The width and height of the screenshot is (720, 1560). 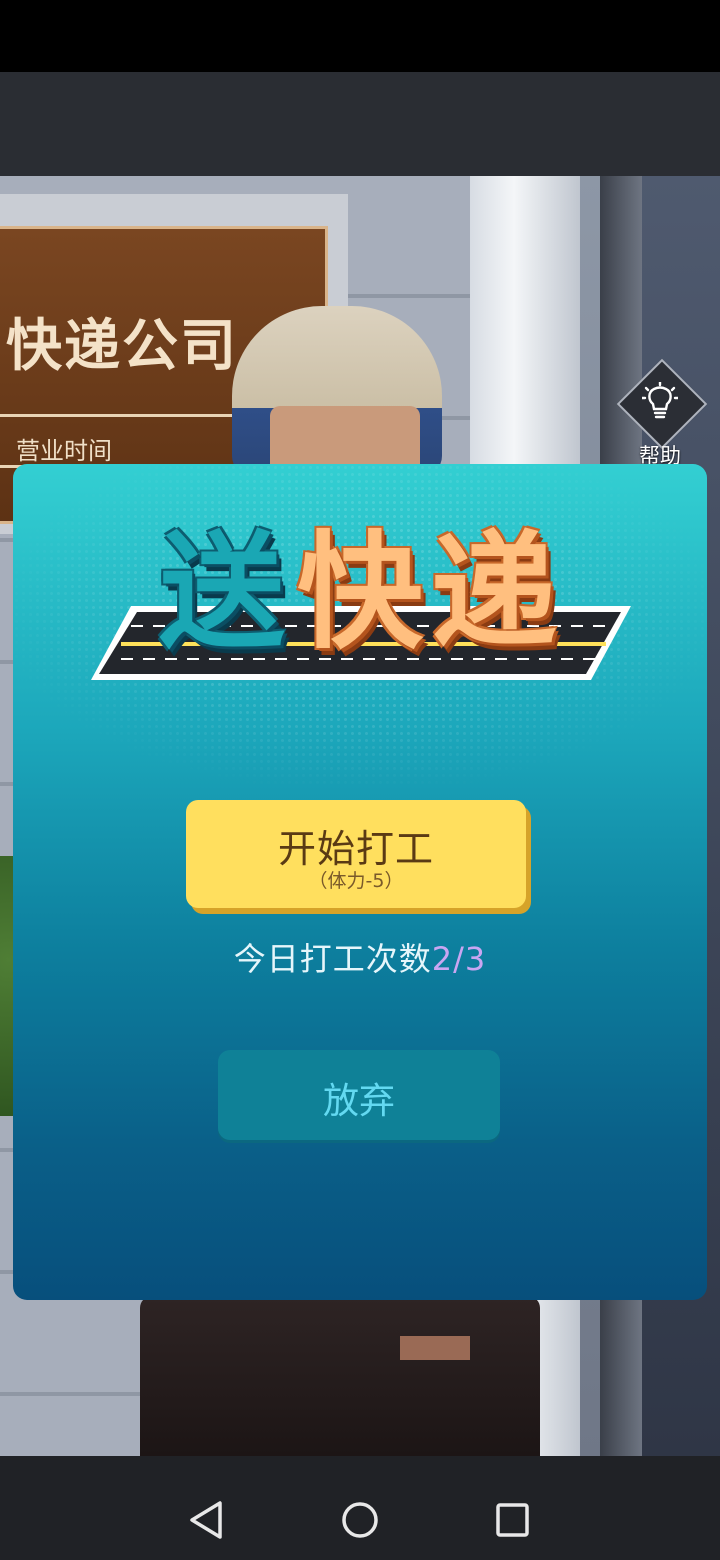 What do you see at coordinates (222, 592) in the screenshot?
I see `title-char-send: 送` at bounding box center [222, 592].